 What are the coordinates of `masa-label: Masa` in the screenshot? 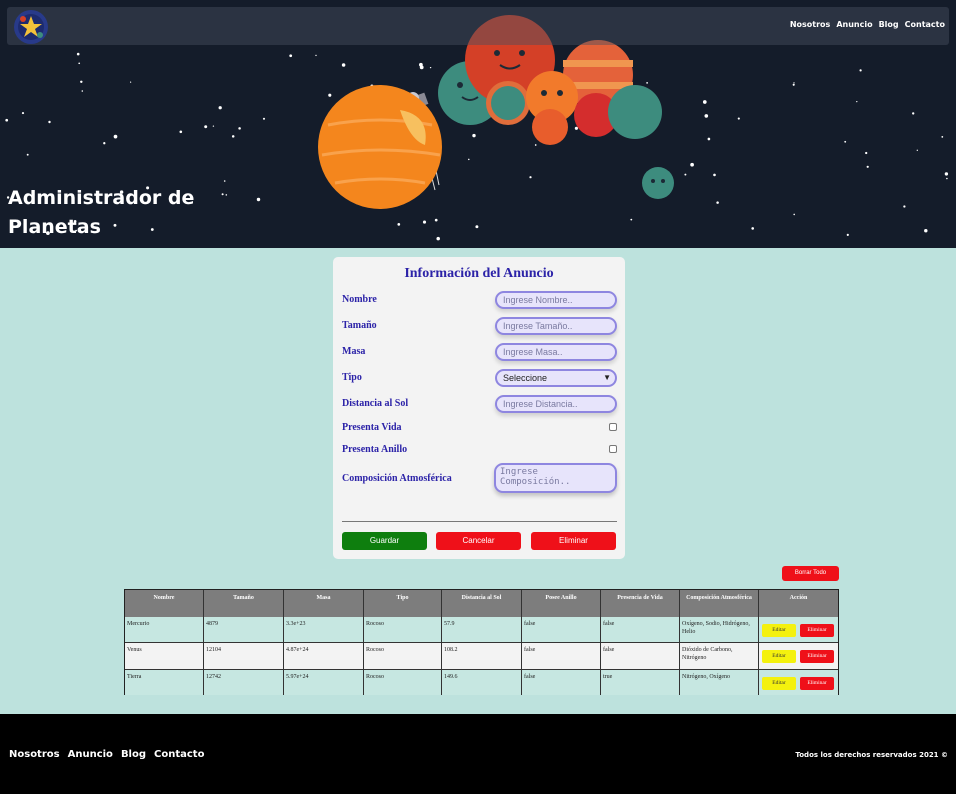 It's located at (354, 351).